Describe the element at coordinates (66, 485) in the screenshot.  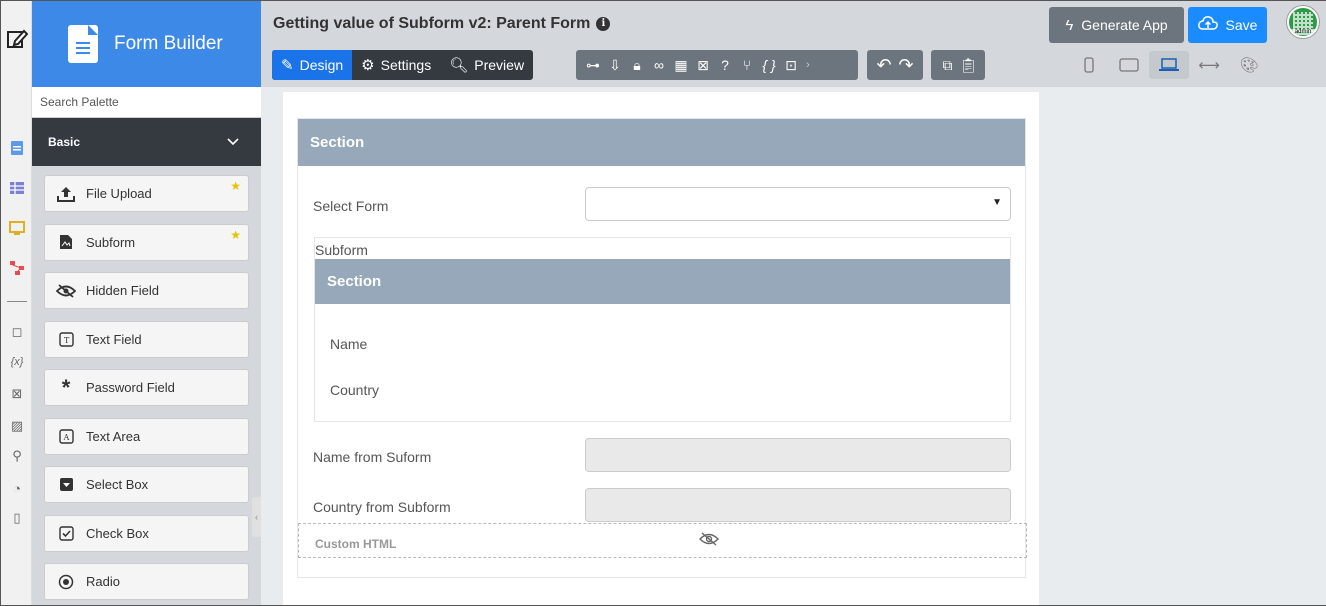
I see `select-box-icon` at that location.